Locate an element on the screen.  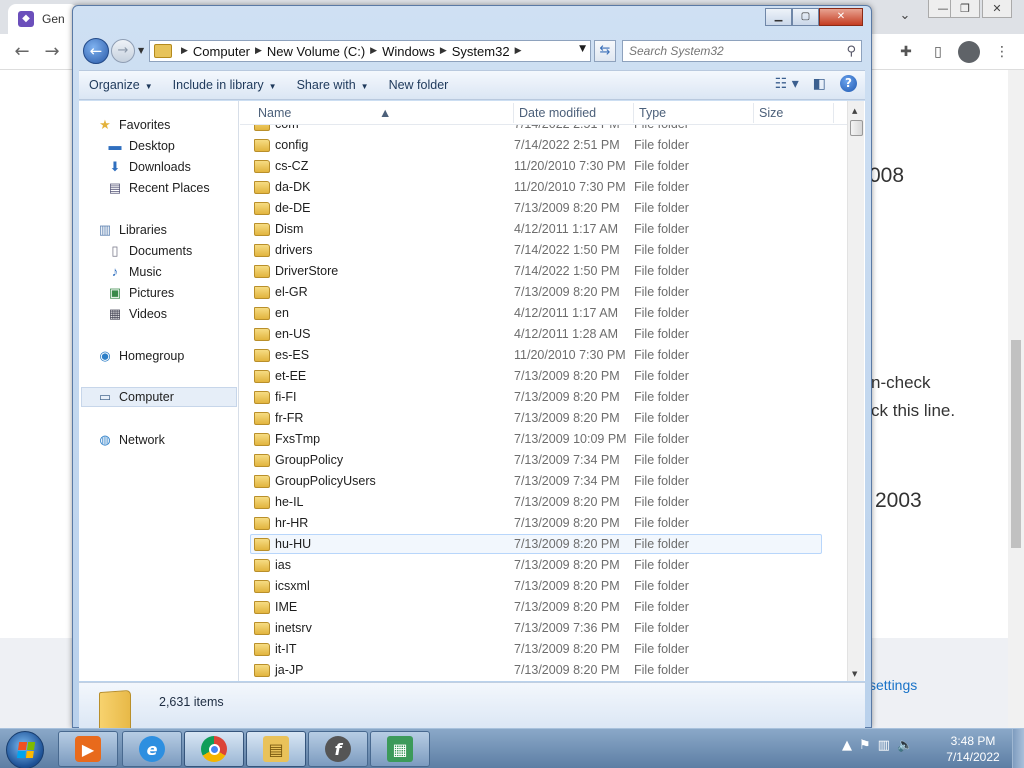
side-panel-icon: ▯ is located at coordinates (938, 52).